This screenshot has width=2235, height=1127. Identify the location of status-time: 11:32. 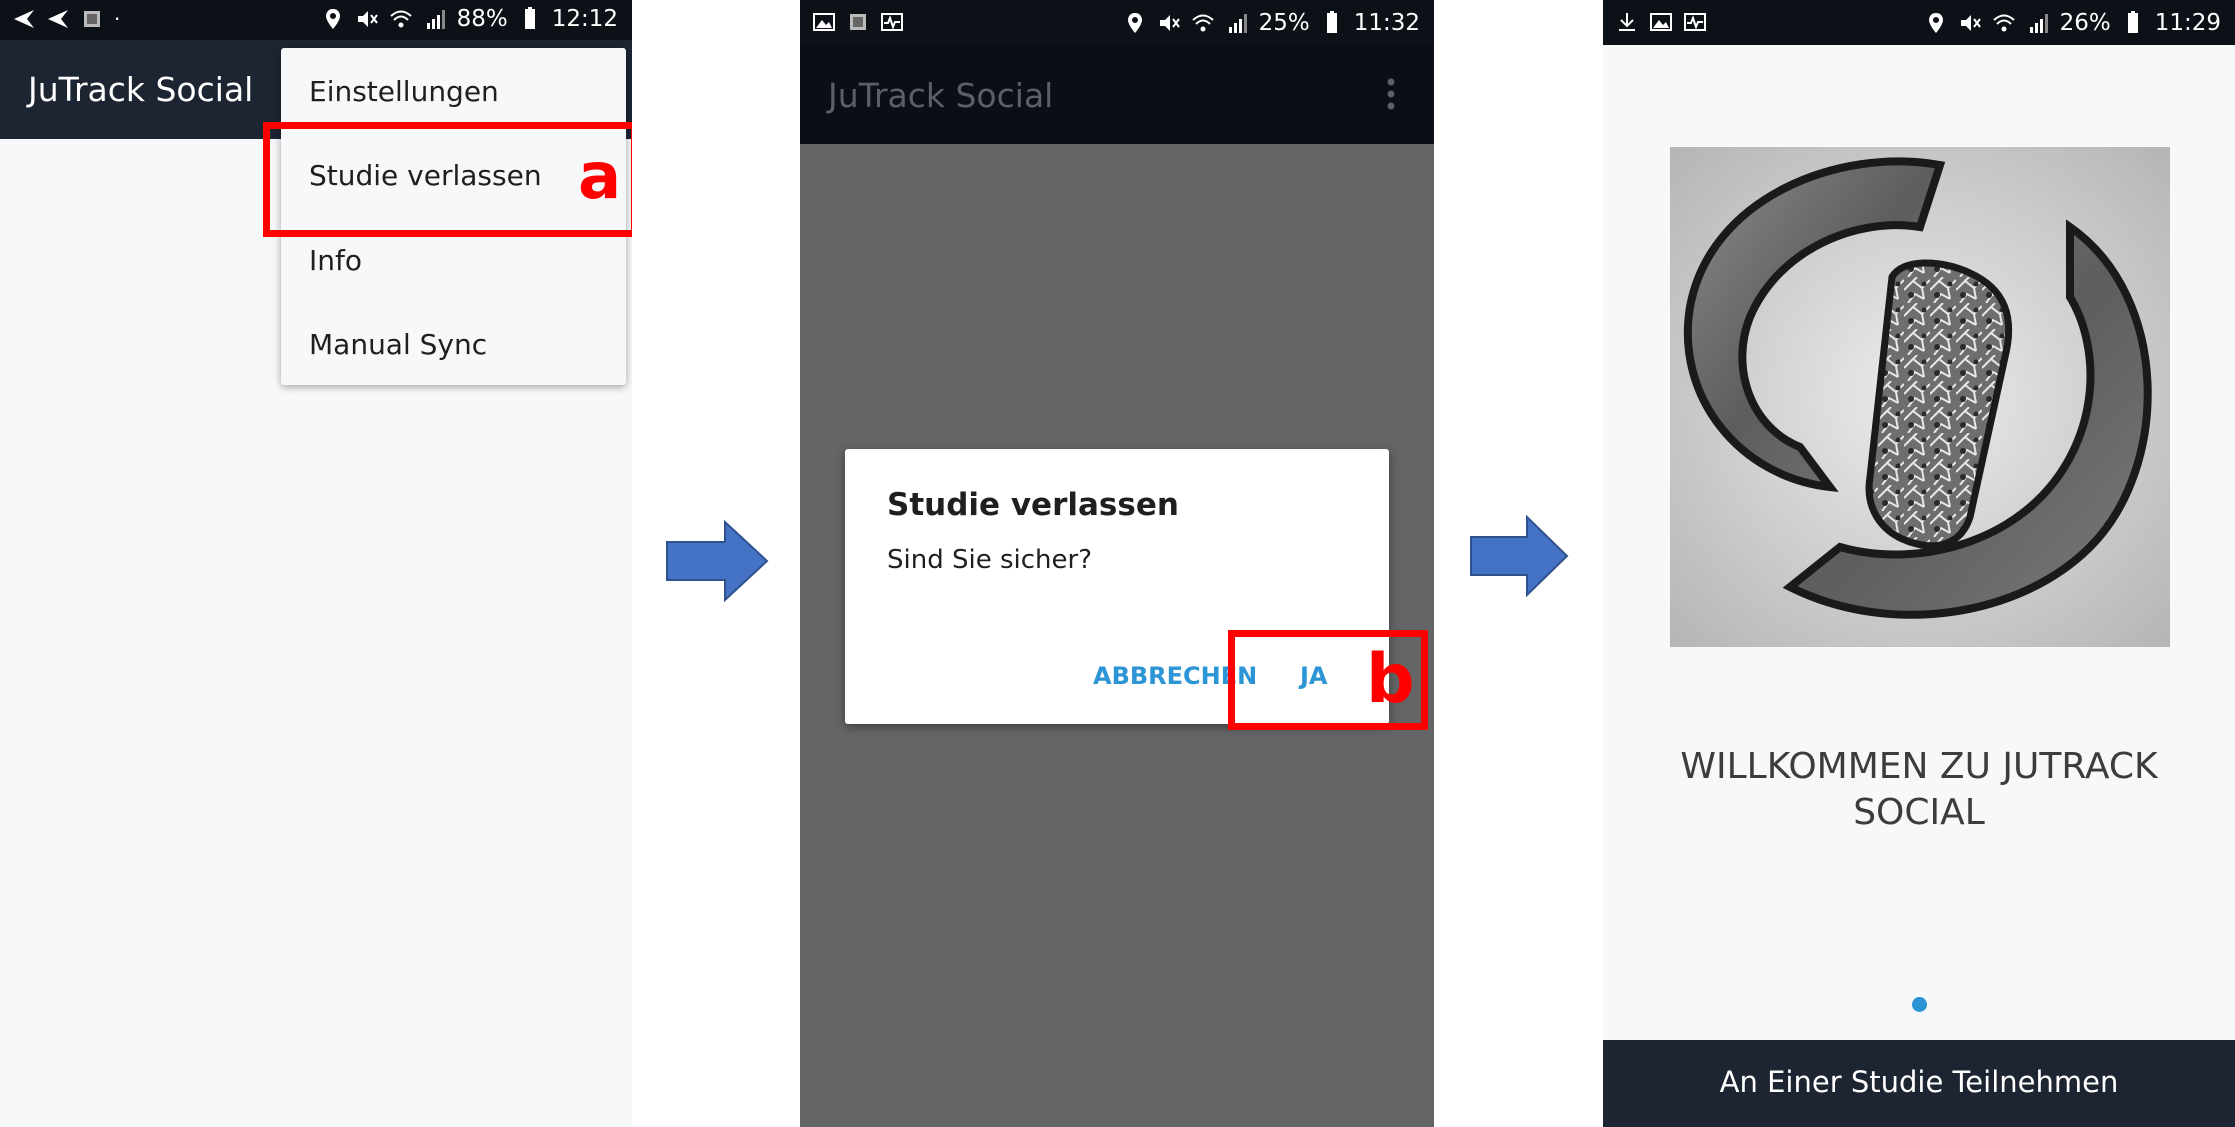
(1386, 23).